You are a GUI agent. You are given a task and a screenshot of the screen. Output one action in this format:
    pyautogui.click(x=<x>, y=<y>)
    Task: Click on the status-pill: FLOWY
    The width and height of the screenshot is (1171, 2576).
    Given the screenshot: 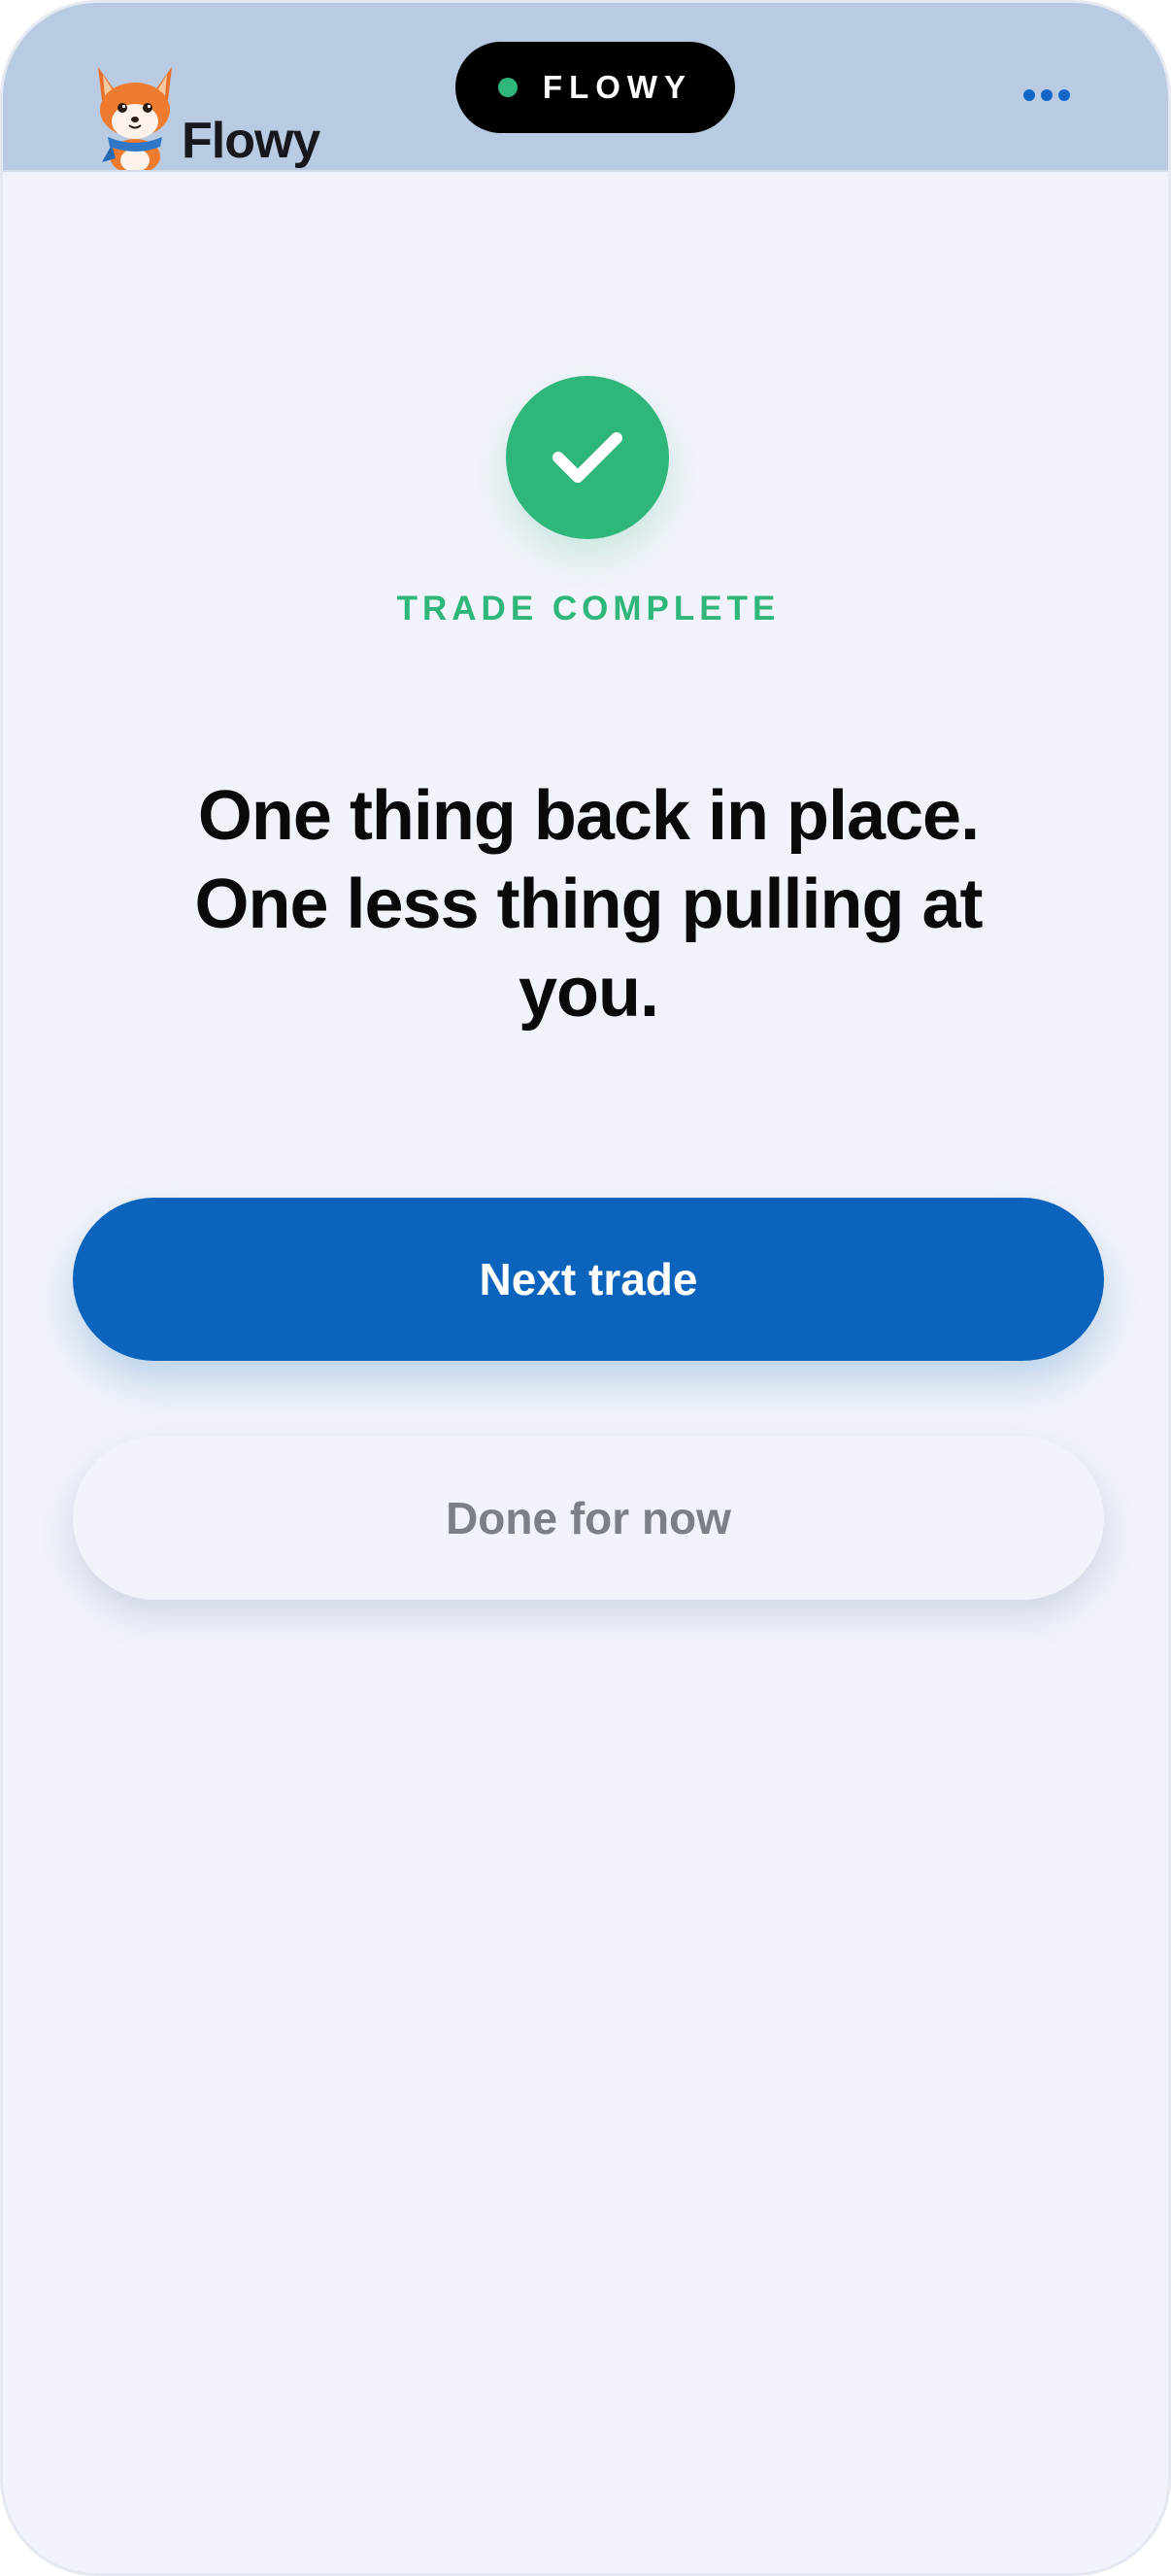 What is the action you would take?
    pyautogui.click(x=595, y=87)
    